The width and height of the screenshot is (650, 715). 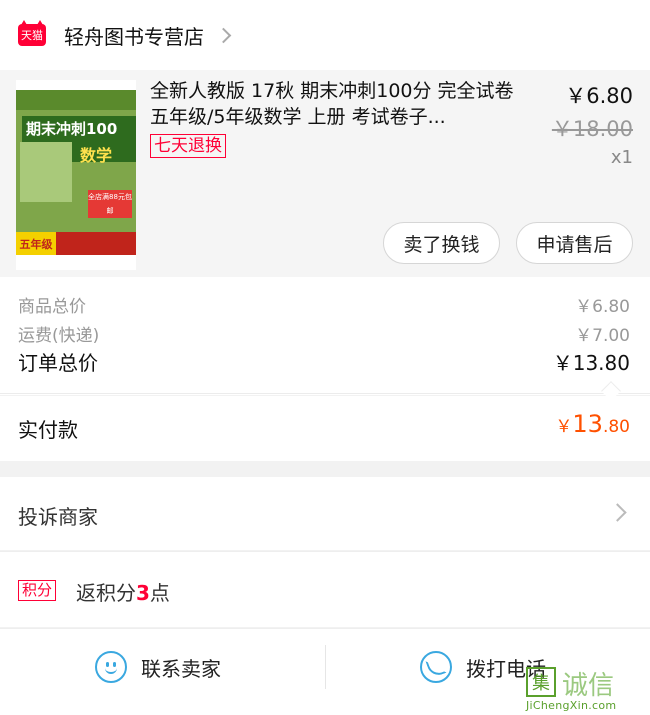 I want to click on watermark: 集 诚信 JiChengXin.com, so click(x=585, y=689).